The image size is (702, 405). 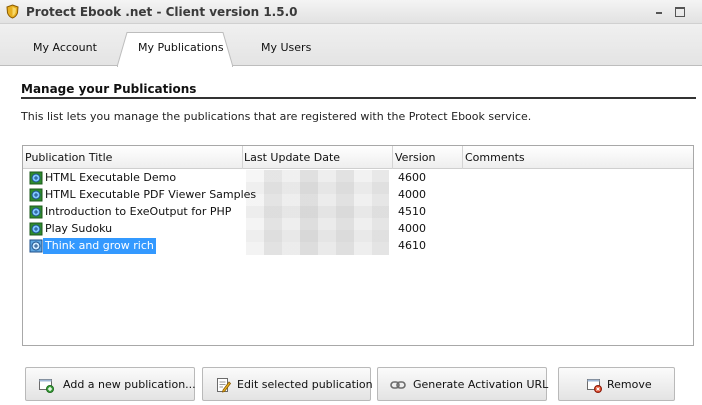 I want to click on row-title: HTML Executable Demo, so click(x=111, y=177).